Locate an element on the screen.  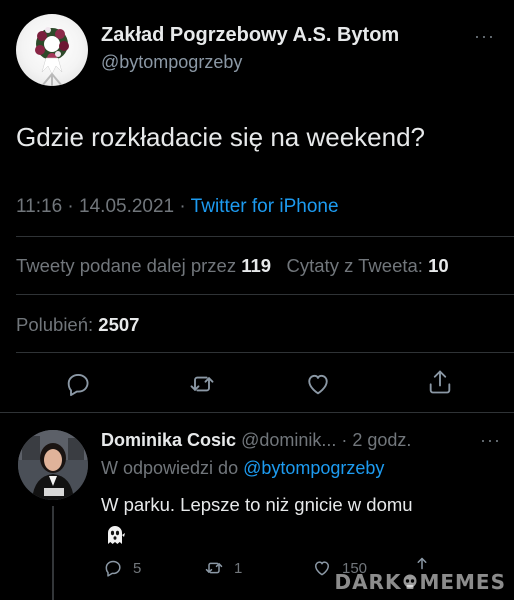
reply-retweet-button: 1 is located at coordinates (223, 568).